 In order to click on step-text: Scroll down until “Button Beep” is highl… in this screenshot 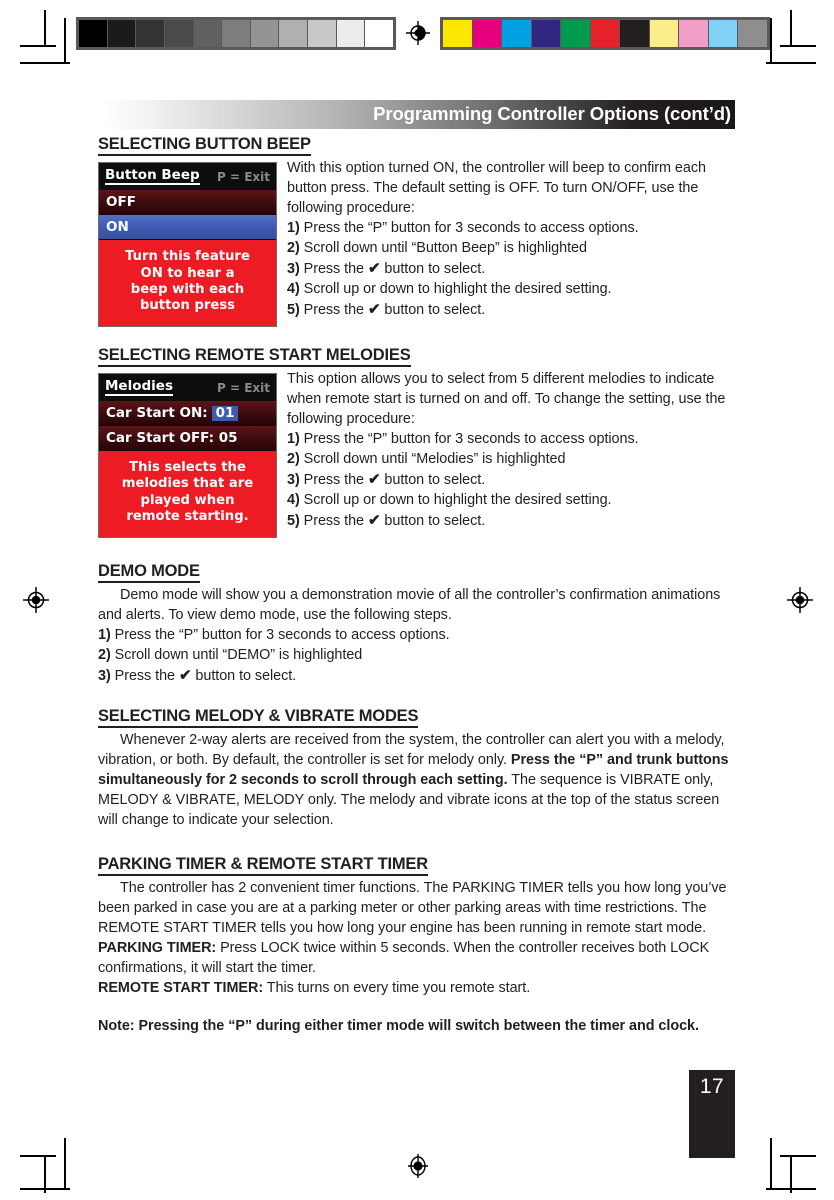, I will do `click(443, 248)`.